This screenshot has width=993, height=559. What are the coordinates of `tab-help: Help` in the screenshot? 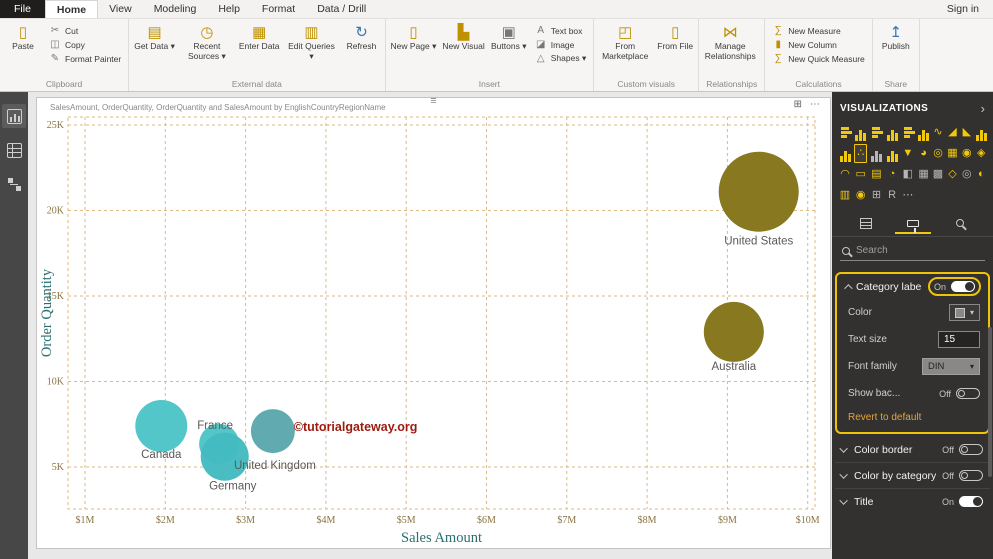 It's located at (229, 9).